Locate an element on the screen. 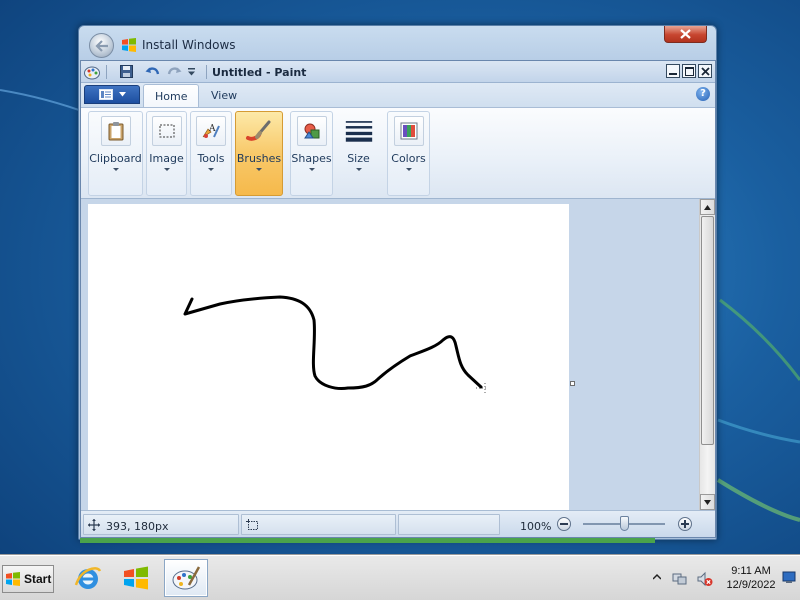 The height and width of the screenshot is (600, 800). clipboard-icon is located at coordinates (115, 131).